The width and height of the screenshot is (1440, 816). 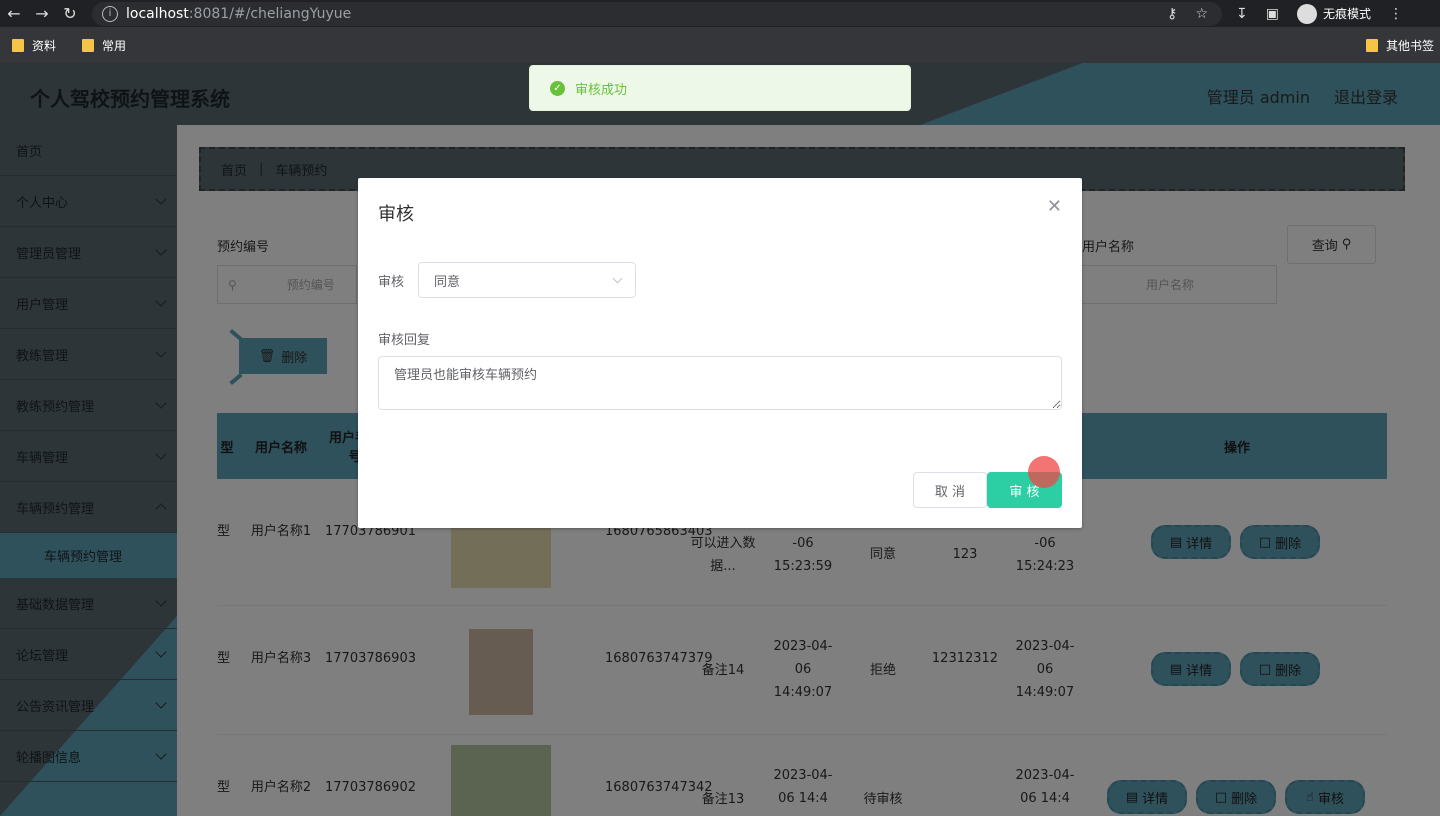 What do you see at coordinates (1044, 472) in the screenshot?
I see `cursor-indicator` at bounding box center [1044, 472].